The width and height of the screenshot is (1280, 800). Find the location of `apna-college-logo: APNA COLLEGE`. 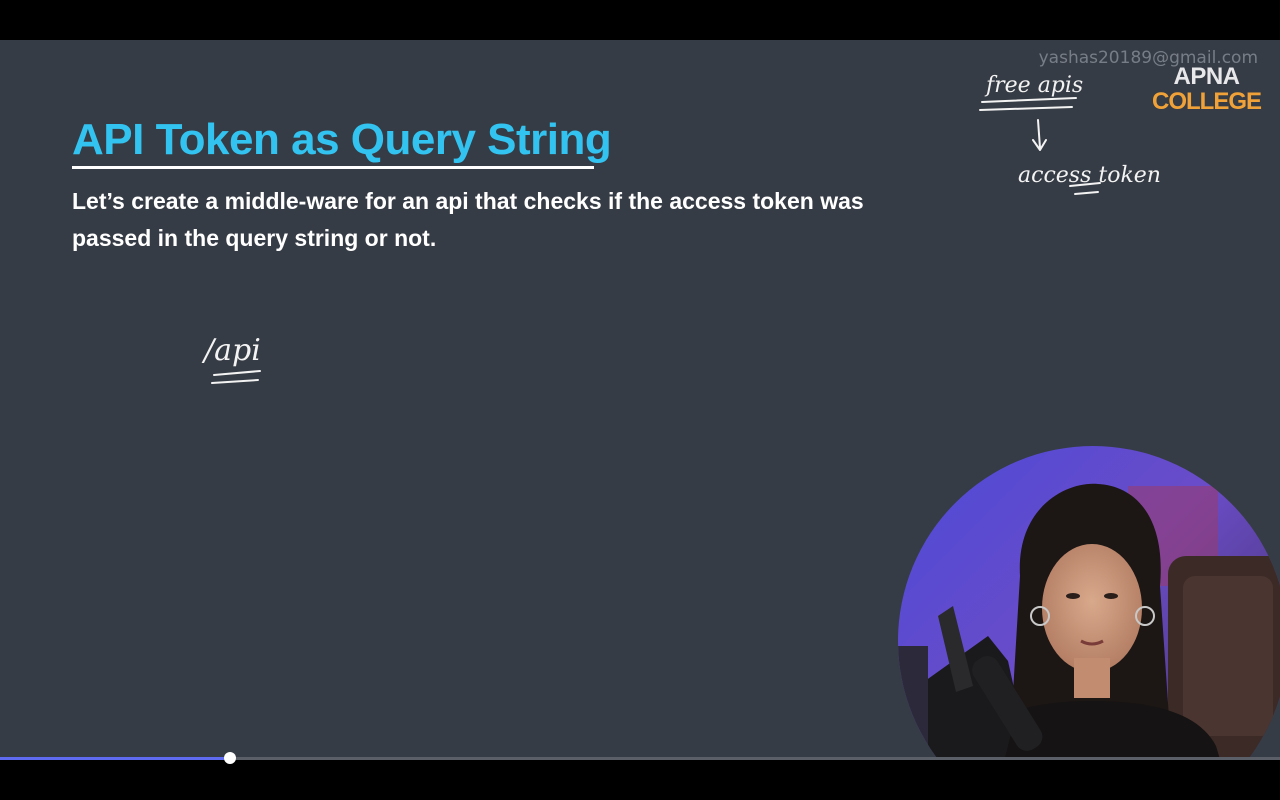

apna-college-logo: APNA COLLEGE is located at coordinates (1207, 89).